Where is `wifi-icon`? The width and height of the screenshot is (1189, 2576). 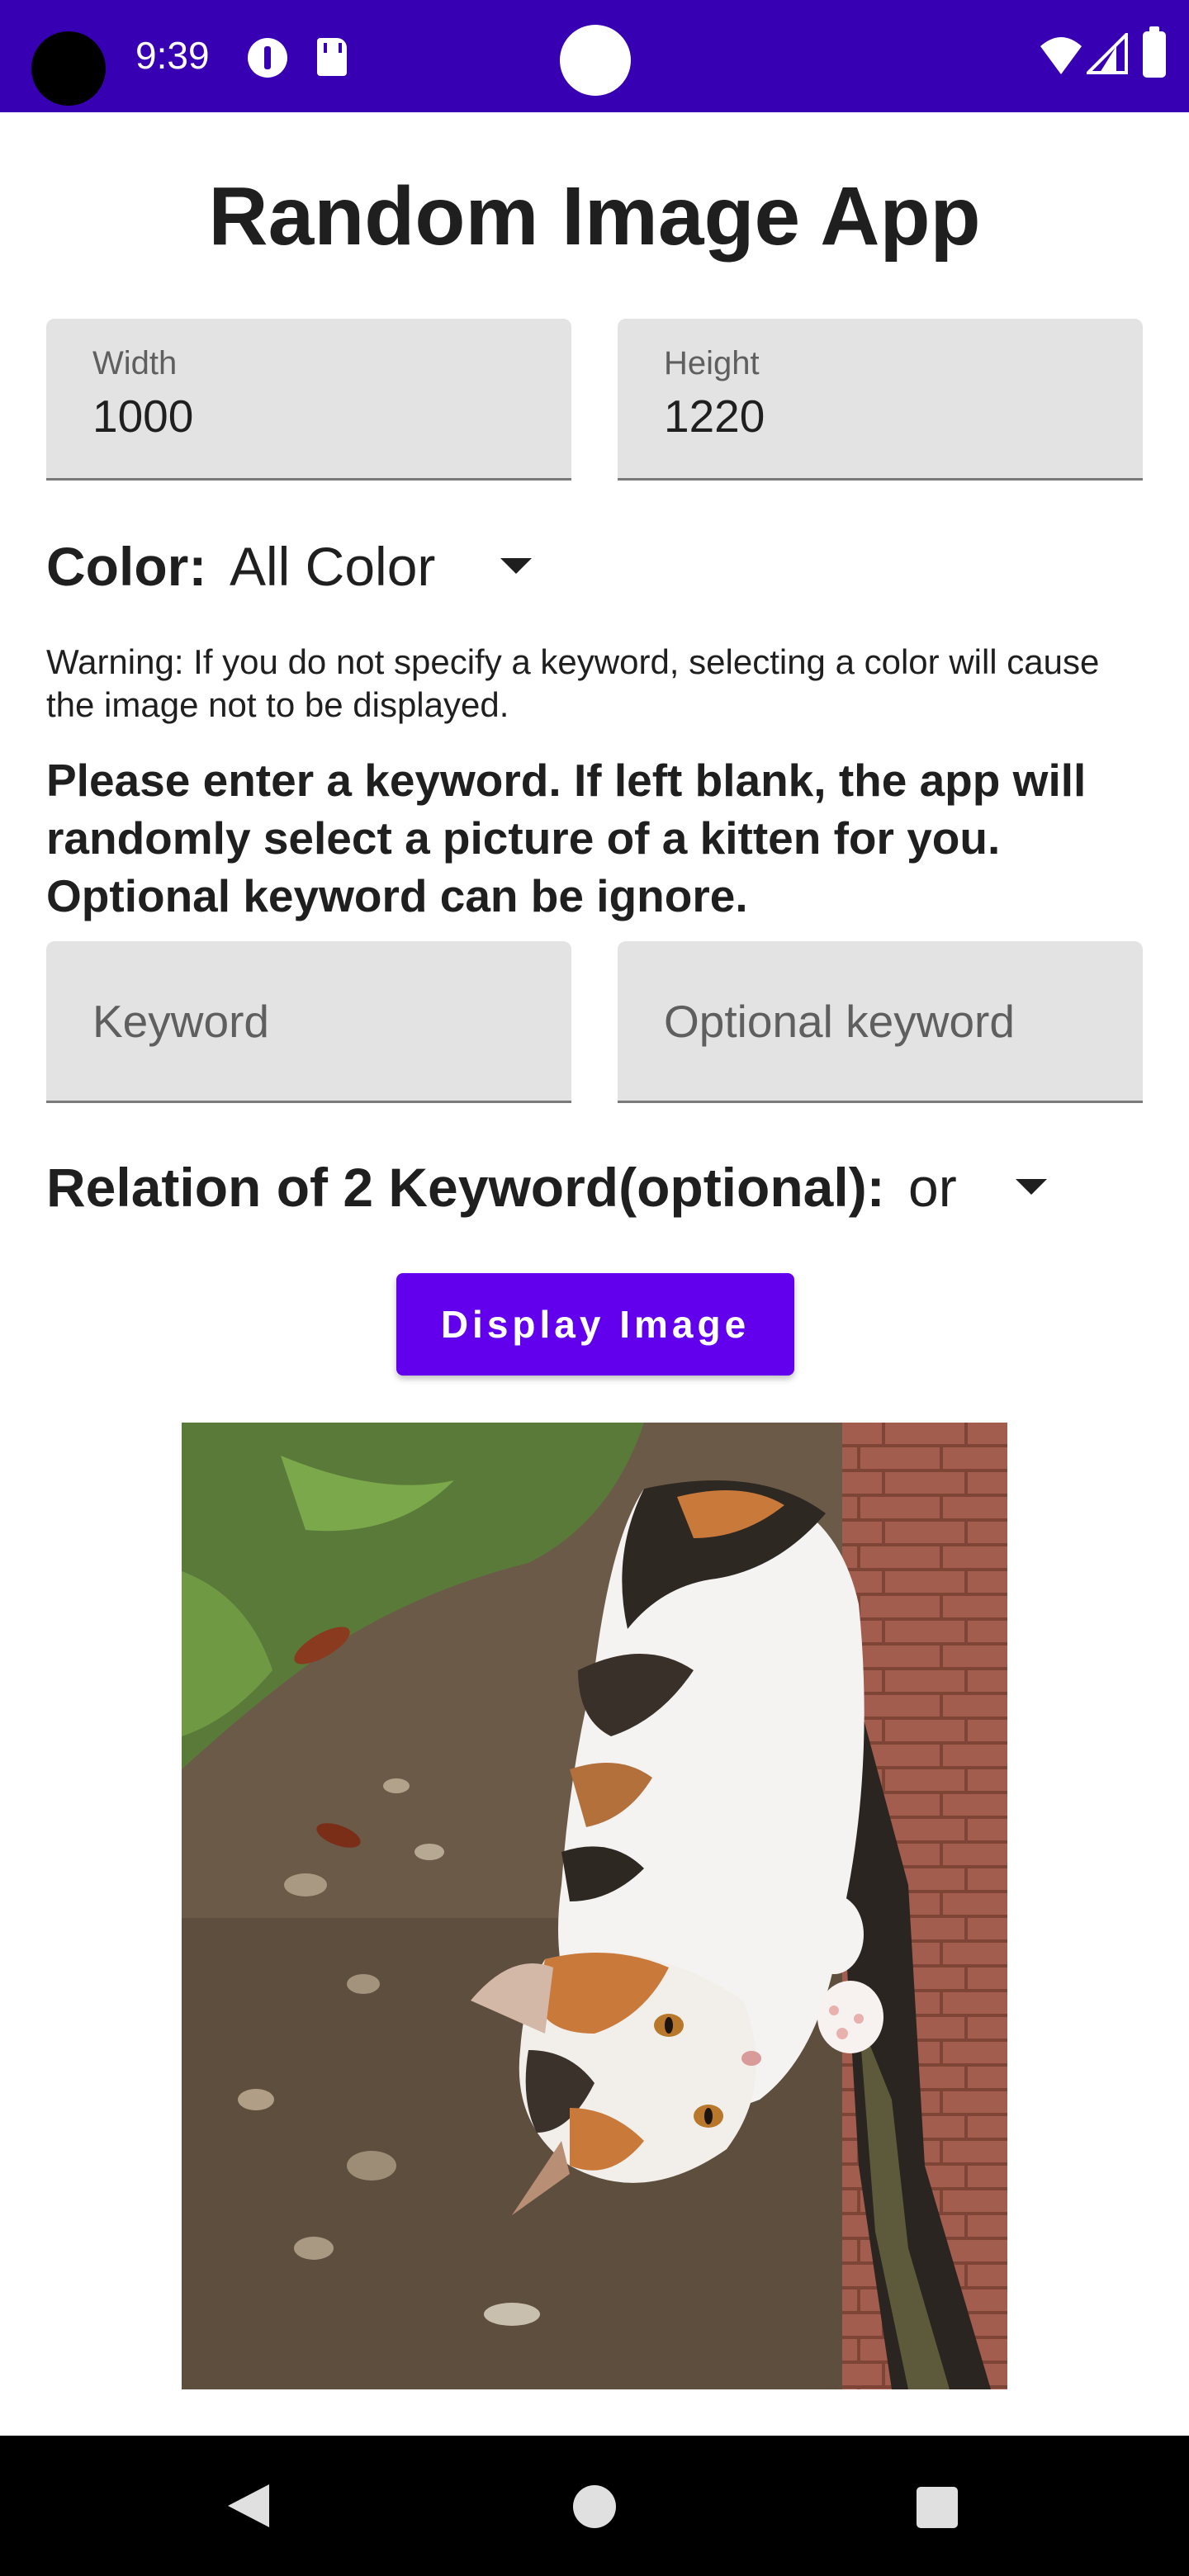
wifi-icon is located at coordinates (1061, 55).